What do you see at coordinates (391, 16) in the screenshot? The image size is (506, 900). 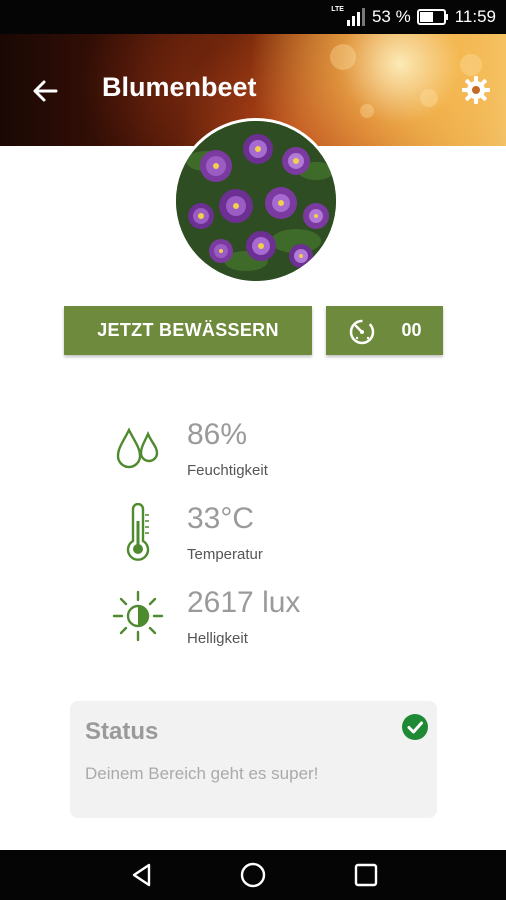 I see `battery-percent: 53 %` at bounding box center [391, 16].